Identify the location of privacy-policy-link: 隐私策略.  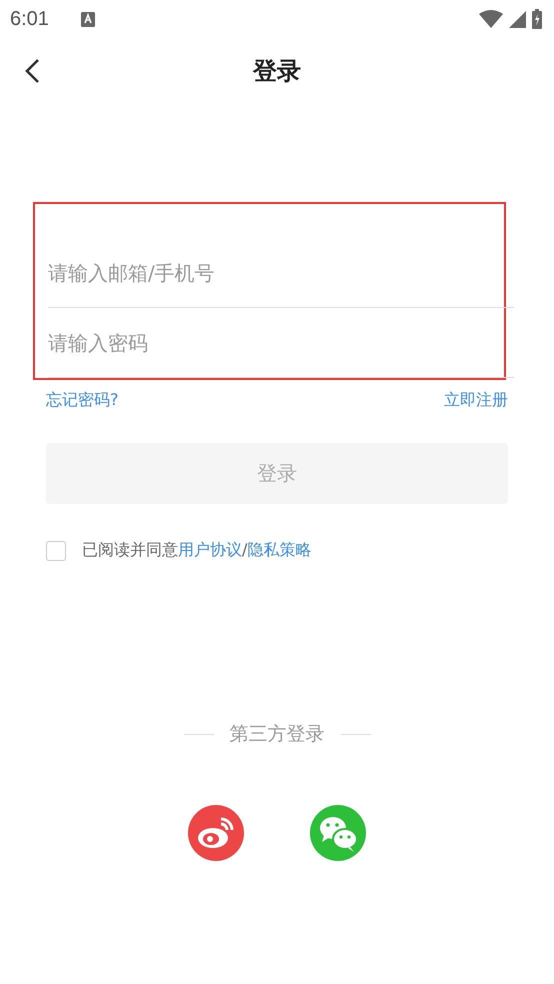
(279, 549).